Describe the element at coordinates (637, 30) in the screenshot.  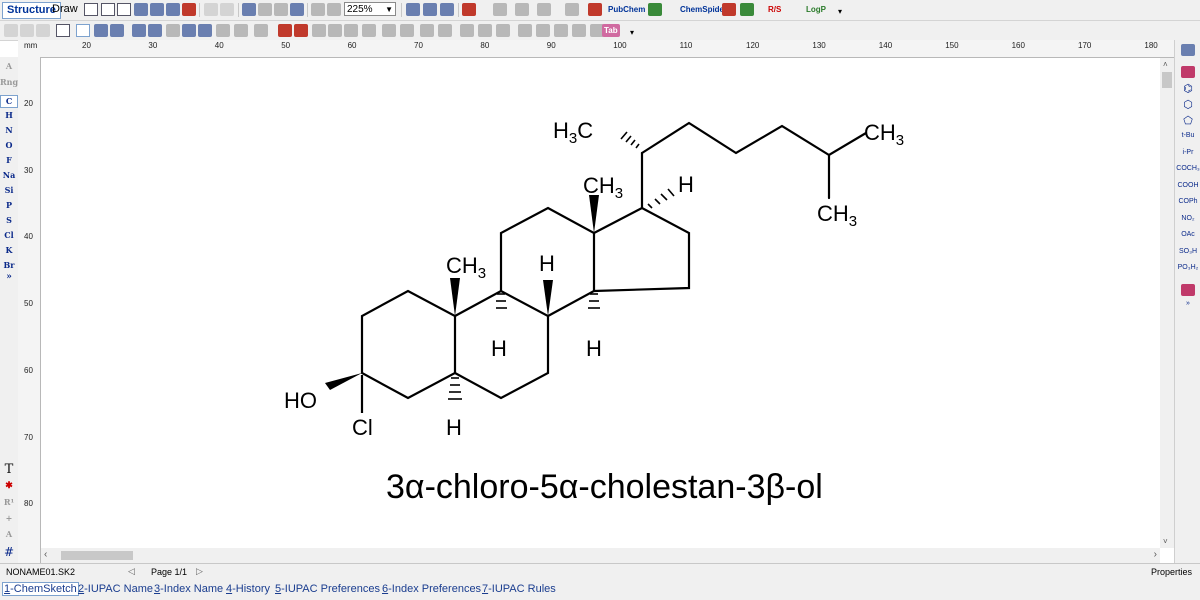
I see `toolbar2-overflow-icon: ▾` at that location.